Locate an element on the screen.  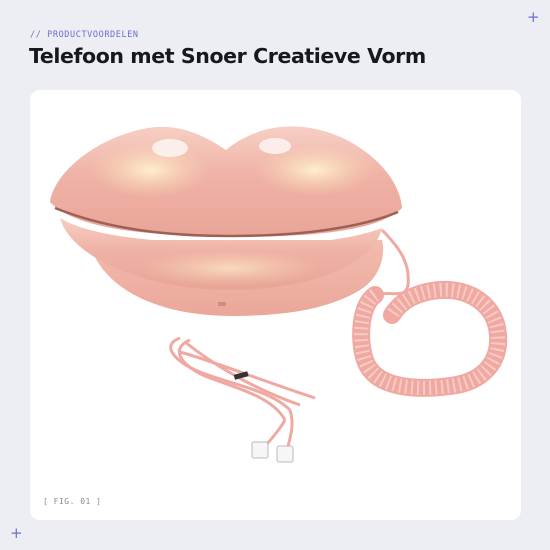
section-eyebrow: // PRODUCTVOORDELEN is located at coordinates (84, 35).